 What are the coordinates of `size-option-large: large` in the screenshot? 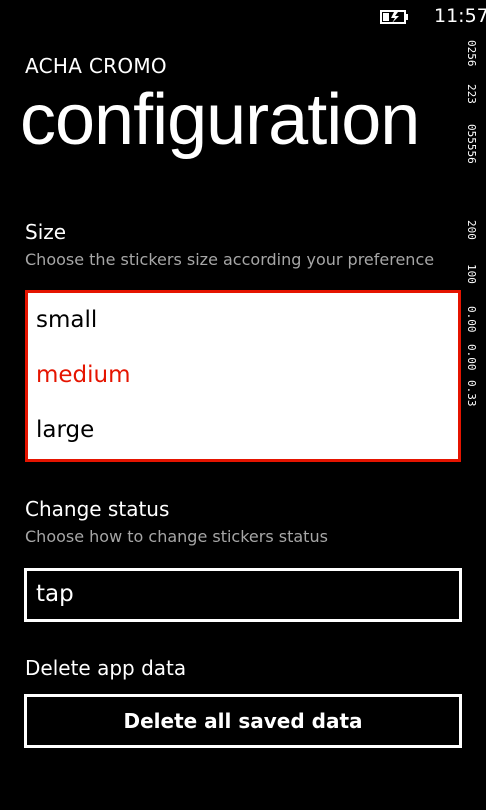 It's located at (243, 430).